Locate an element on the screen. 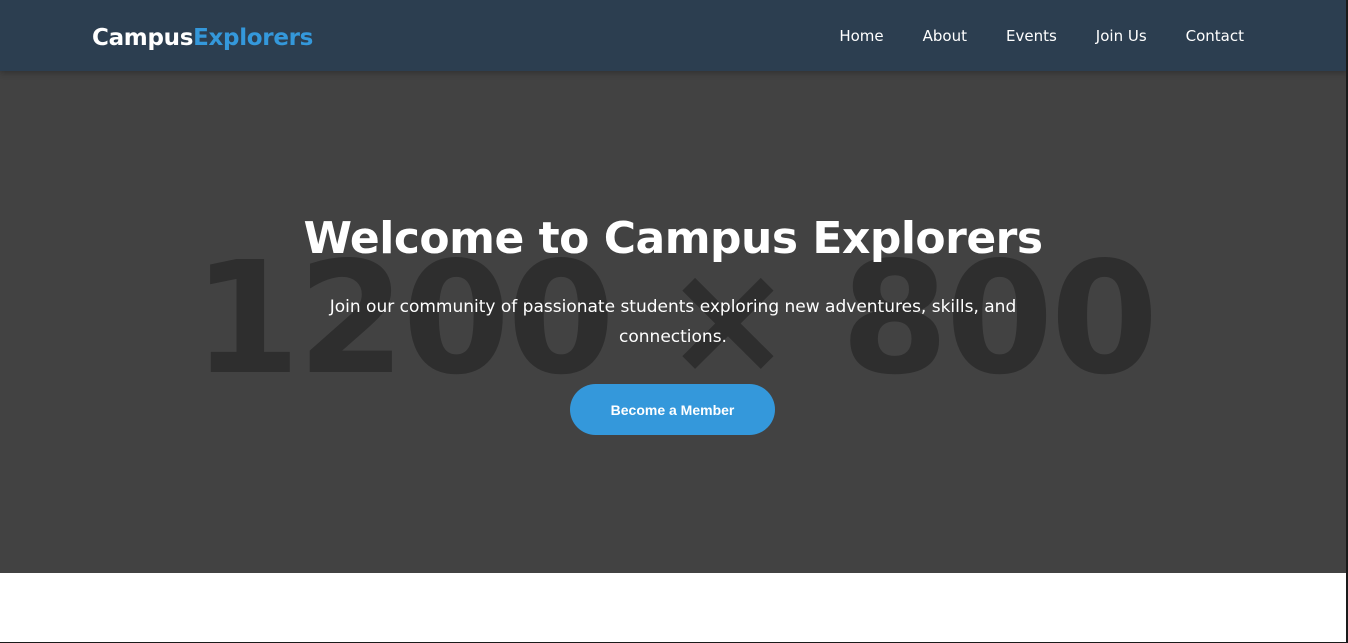 The image size is (1348, 643). nav-link-join-us: Join Us is located at coordinates (1121, 36).